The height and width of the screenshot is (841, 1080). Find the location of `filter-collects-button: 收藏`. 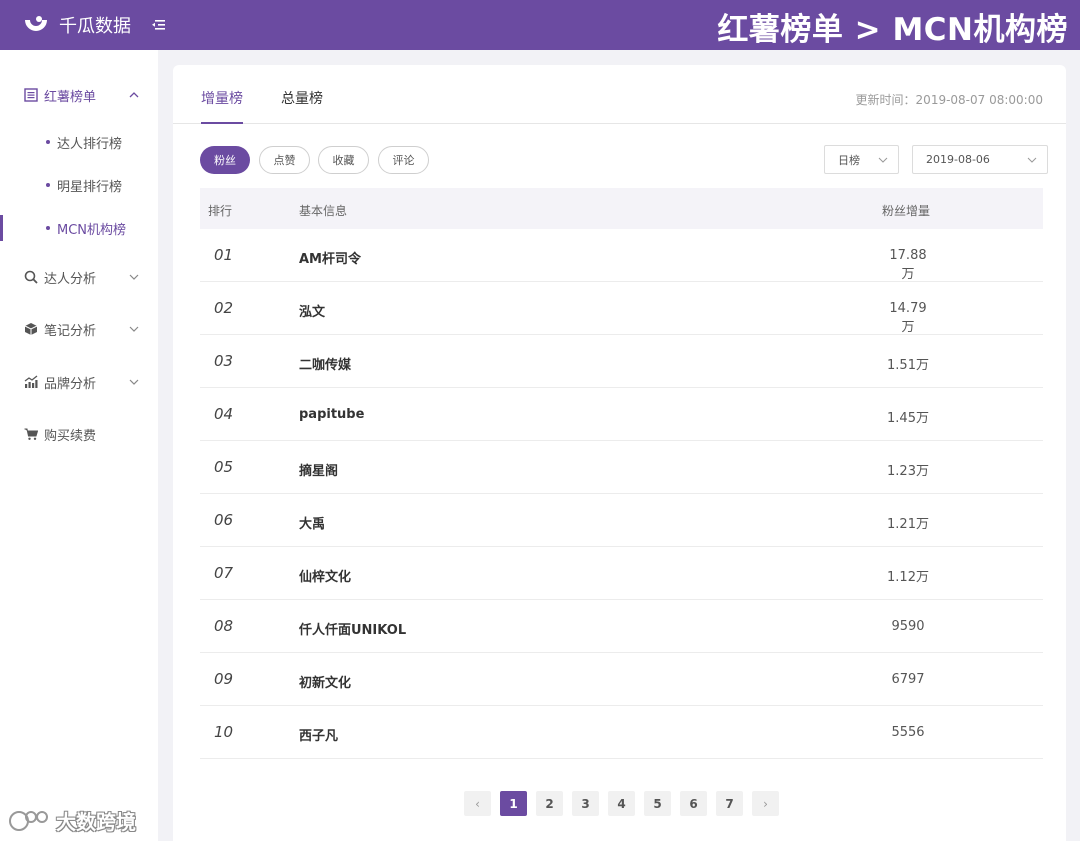

filter-collects-button: 收藏 is located at coordinates (343, 160).